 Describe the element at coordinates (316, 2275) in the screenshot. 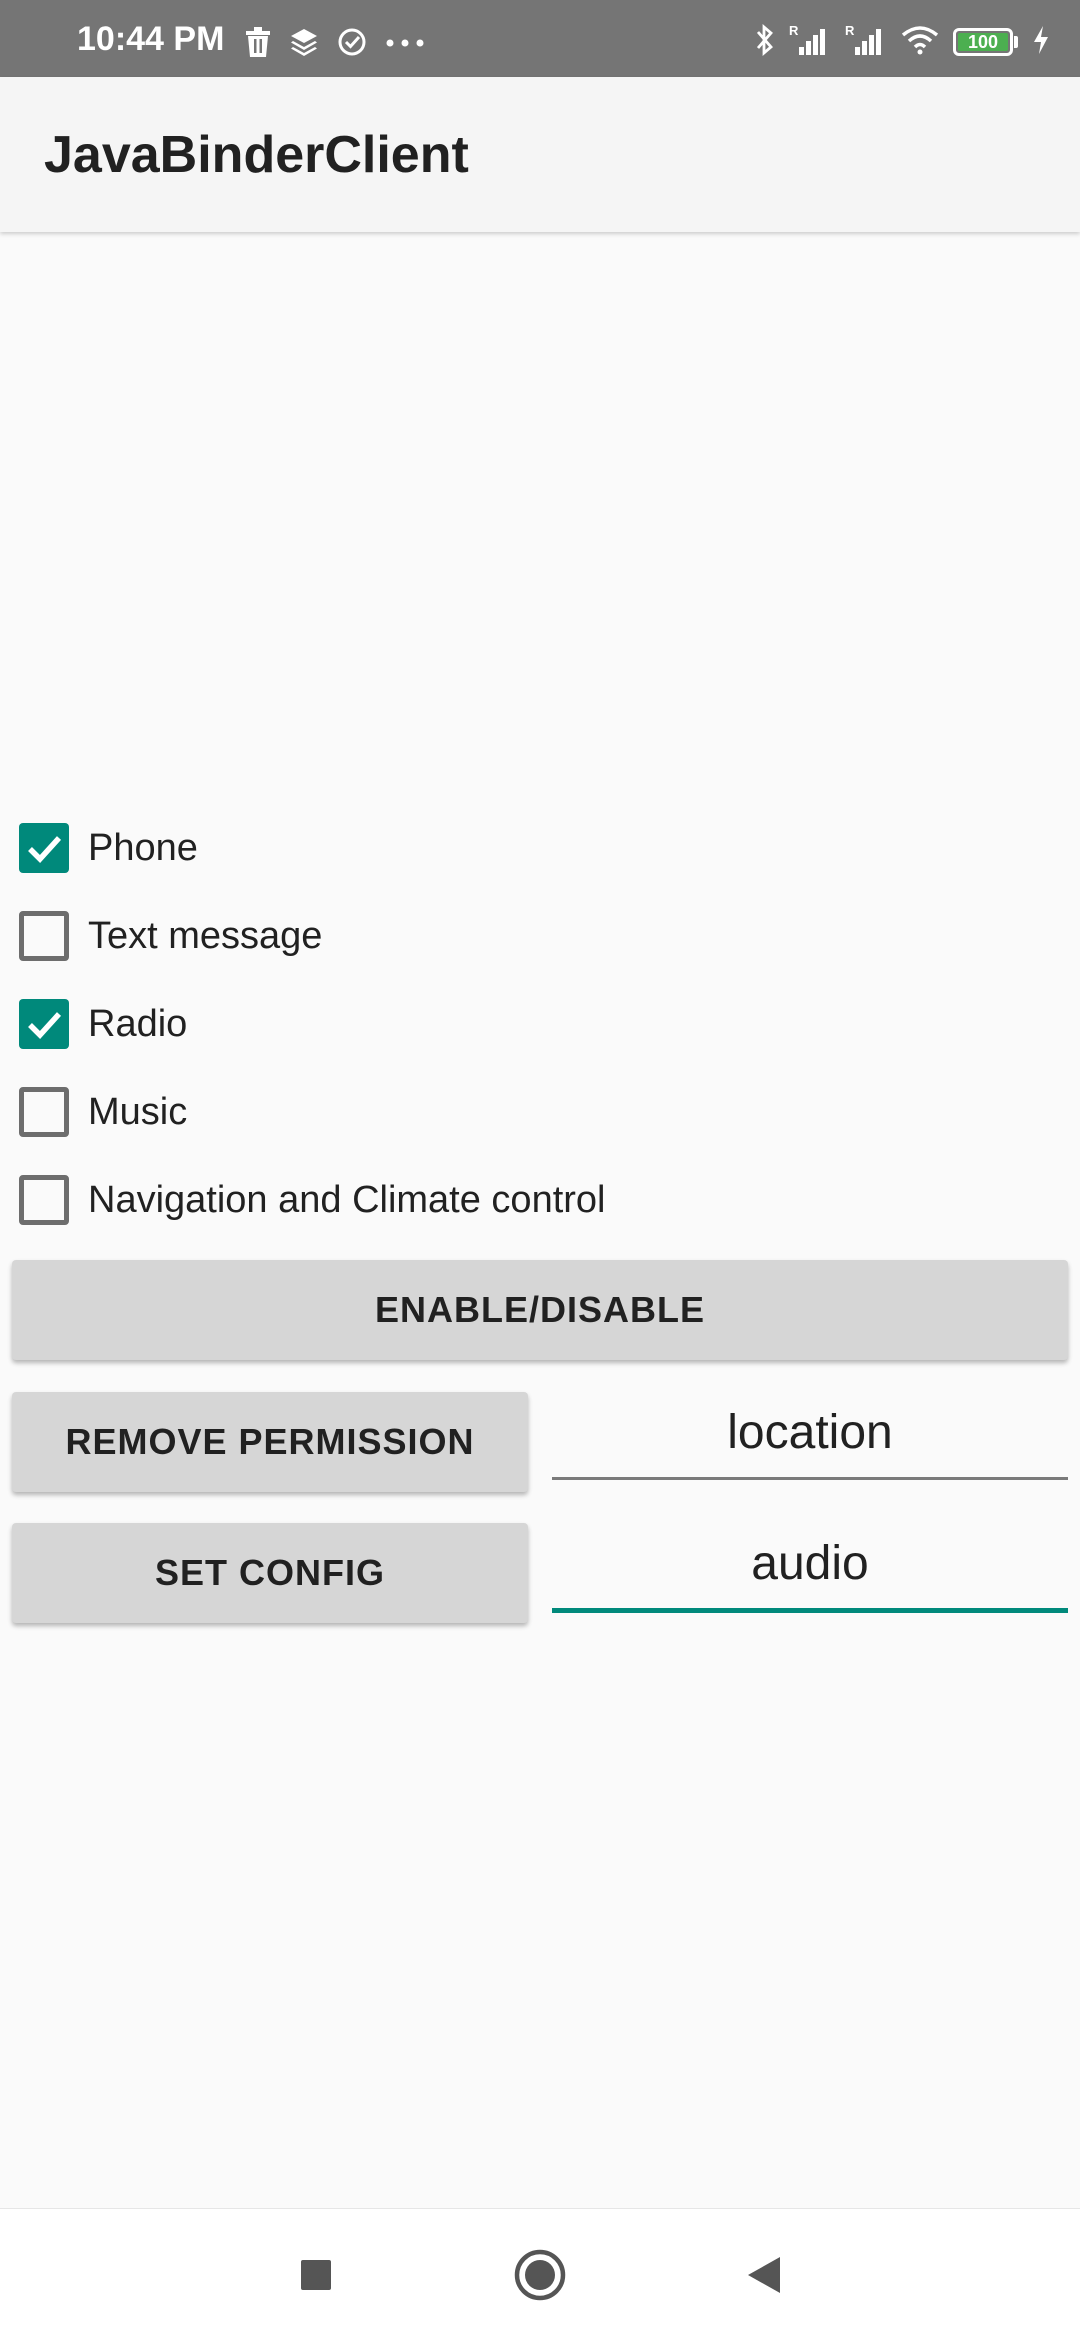

I see `recents-square-icon` at that location.